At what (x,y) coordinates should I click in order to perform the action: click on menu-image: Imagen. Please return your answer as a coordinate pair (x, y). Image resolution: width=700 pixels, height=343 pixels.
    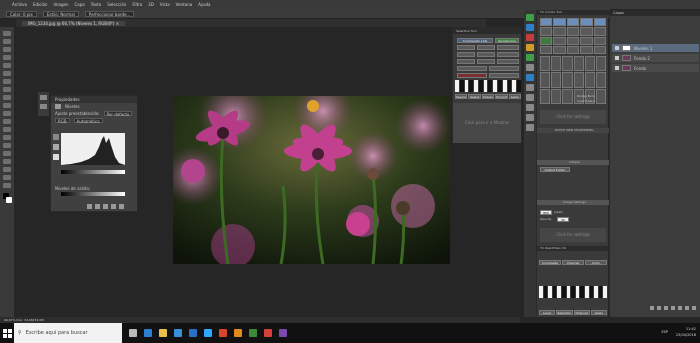
    Looking at the image, I should click on (60, 4).